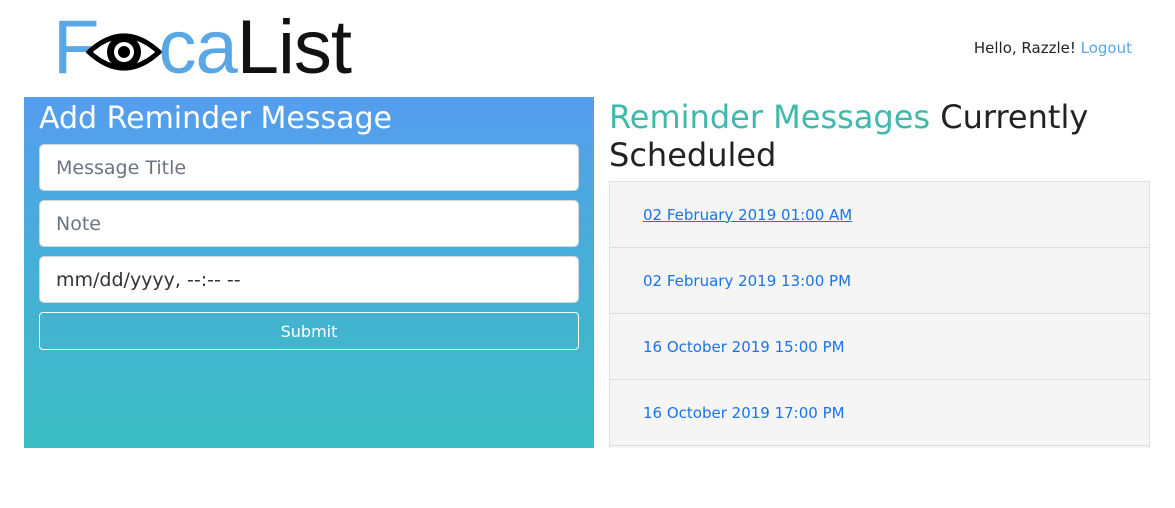  I want to click on logo-word-list: List, so click(294, 47).